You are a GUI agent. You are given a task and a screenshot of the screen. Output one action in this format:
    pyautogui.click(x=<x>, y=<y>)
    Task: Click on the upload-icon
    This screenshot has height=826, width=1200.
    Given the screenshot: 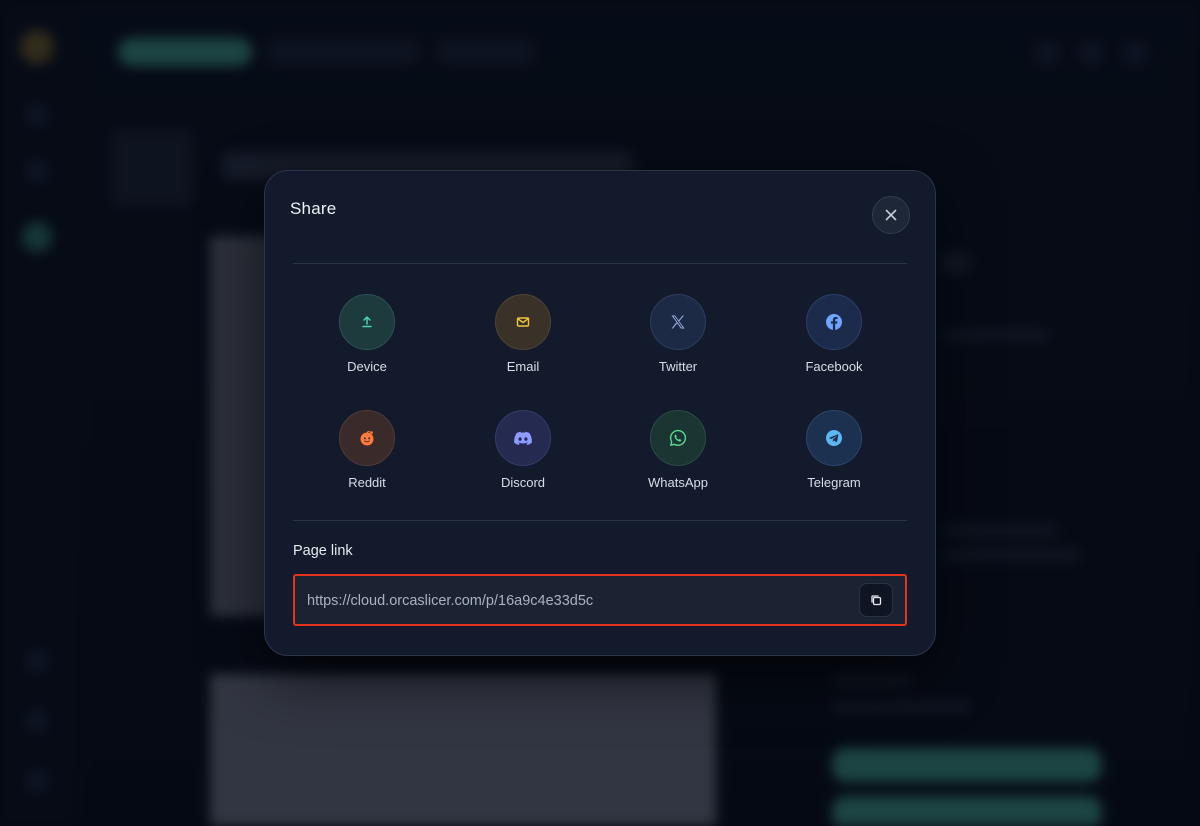 What is the action you would take?
    pyautogui.click(x=367, y=322)
    